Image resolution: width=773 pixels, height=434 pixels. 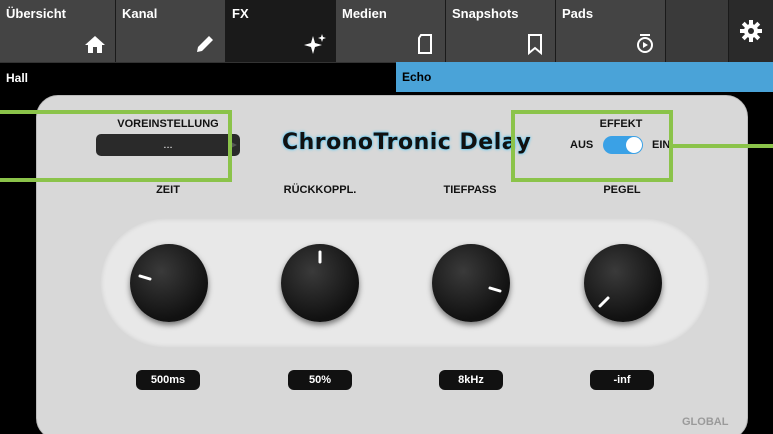 What do you see at coordinates (721, 146) in the screenshot?
I see `effect-callout-line` at bounding box center [721, 146].